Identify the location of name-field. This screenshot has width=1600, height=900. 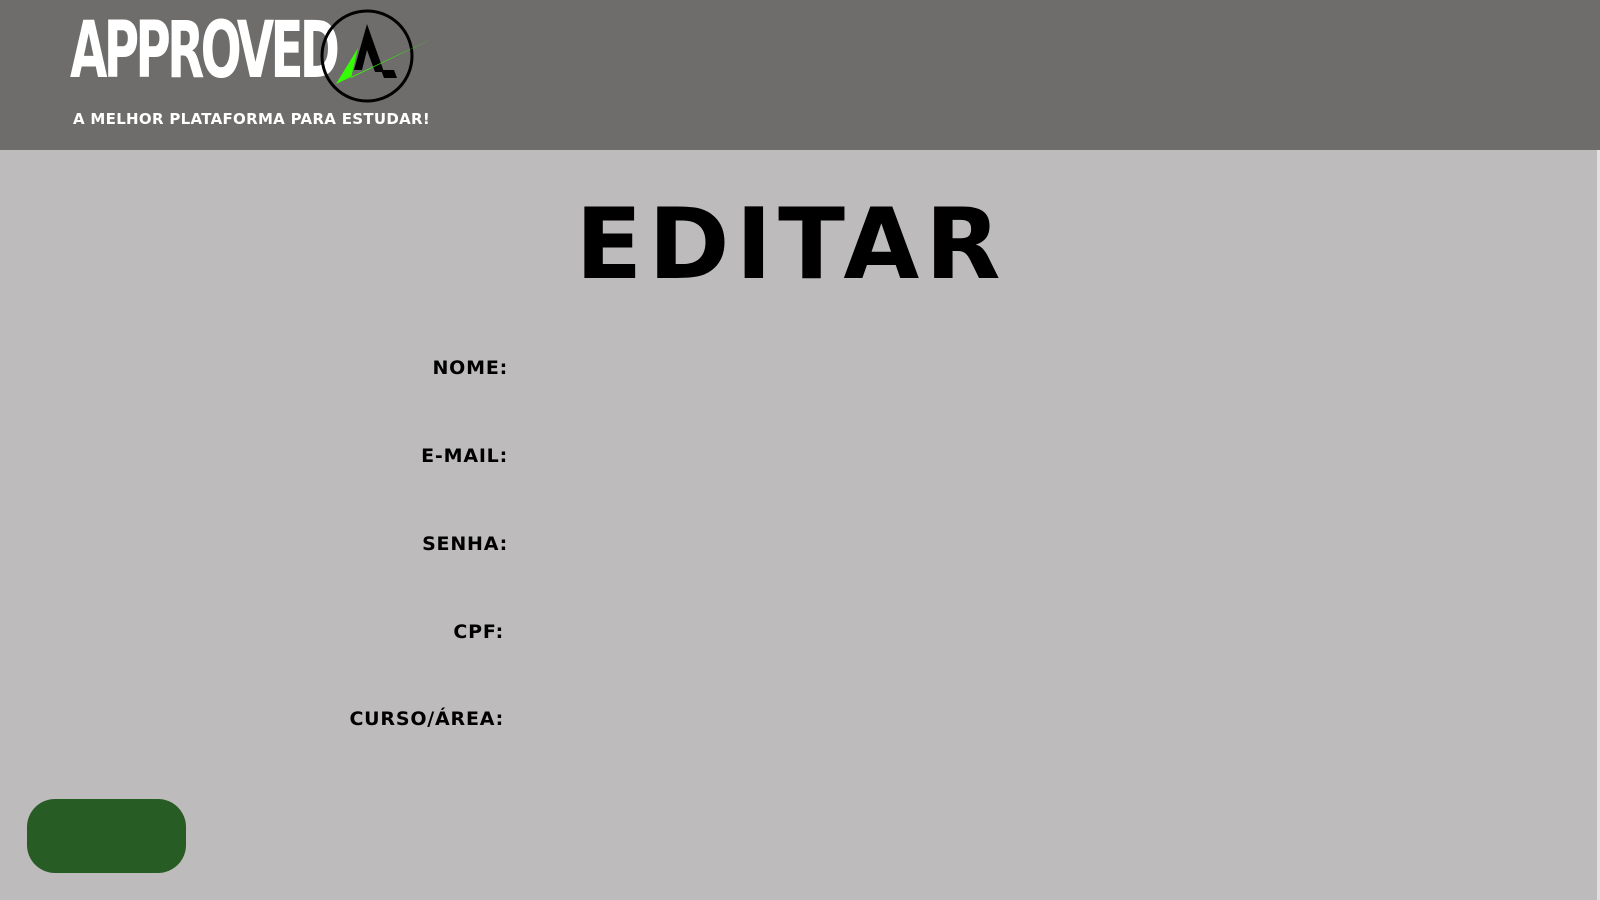
(878, 368).